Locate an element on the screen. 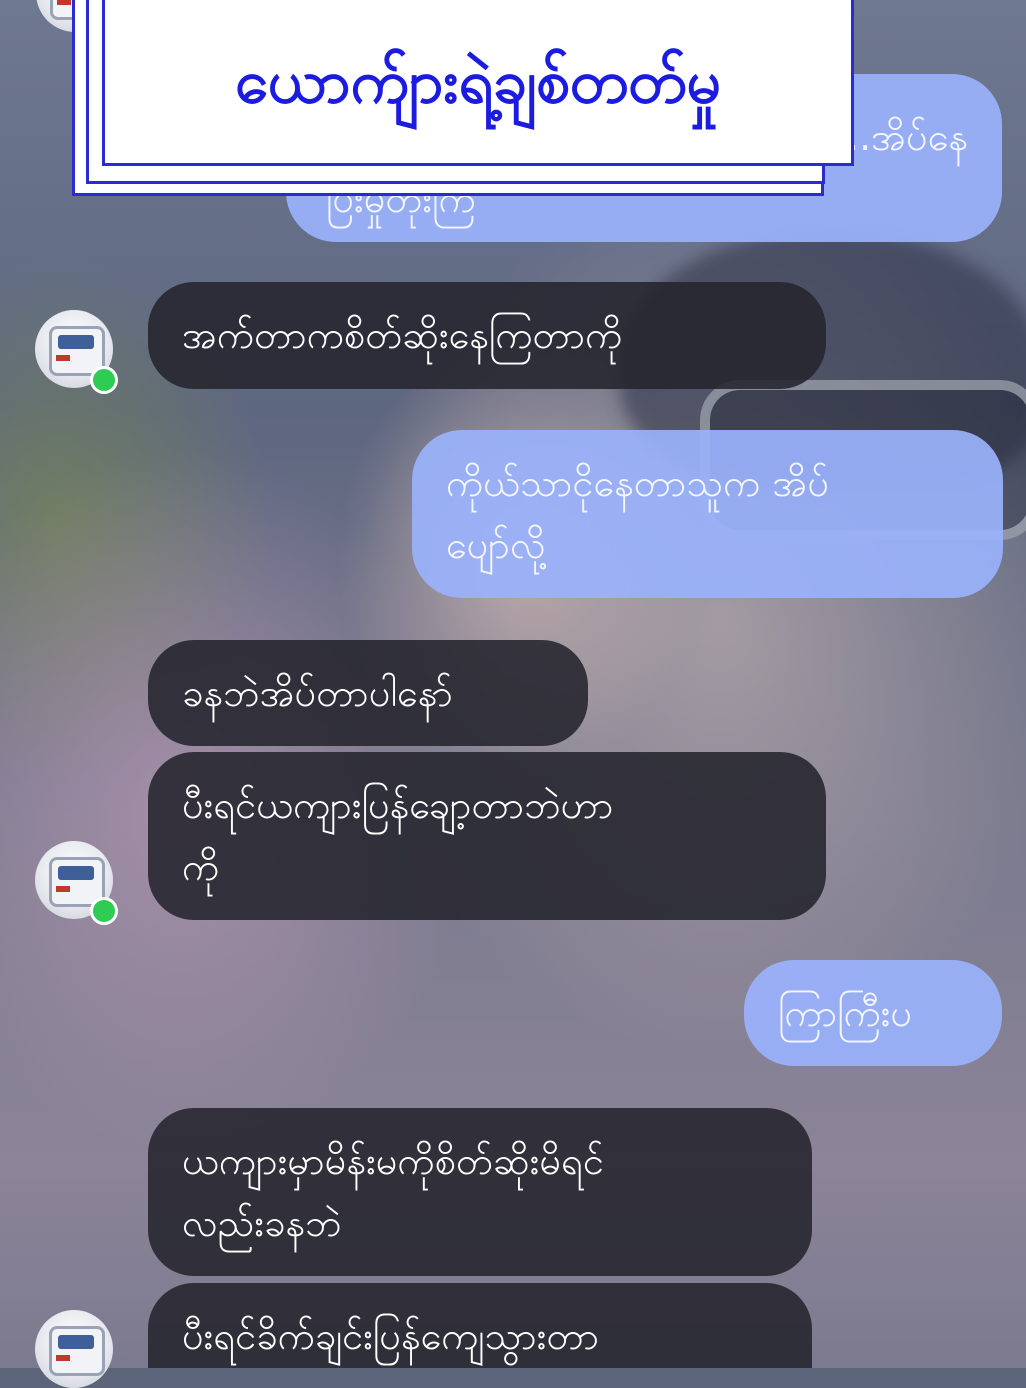 The image size is (1026, 1388). message-bubble-outgoing: ကြာကြီးပ is located at coordinates (873, 1013).